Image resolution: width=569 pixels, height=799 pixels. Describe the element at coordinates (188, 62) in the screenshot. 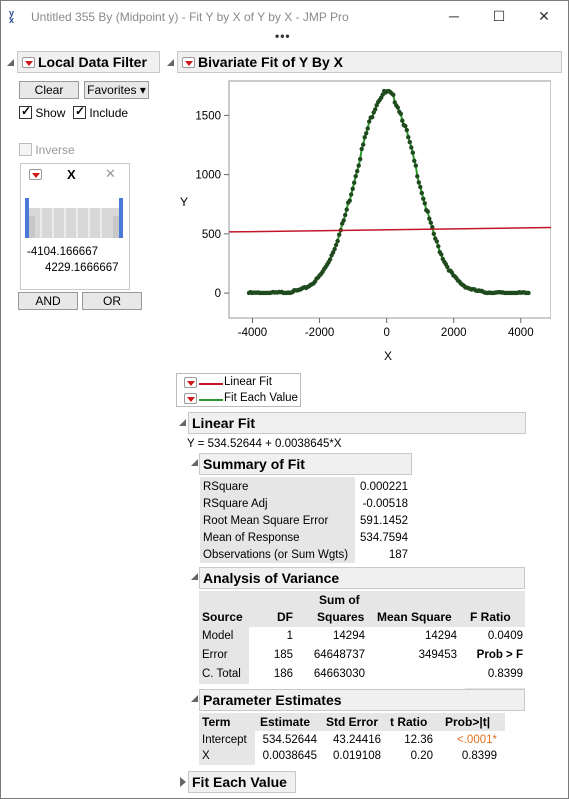

I see `bivariate-red-triangle-icon` at that location.